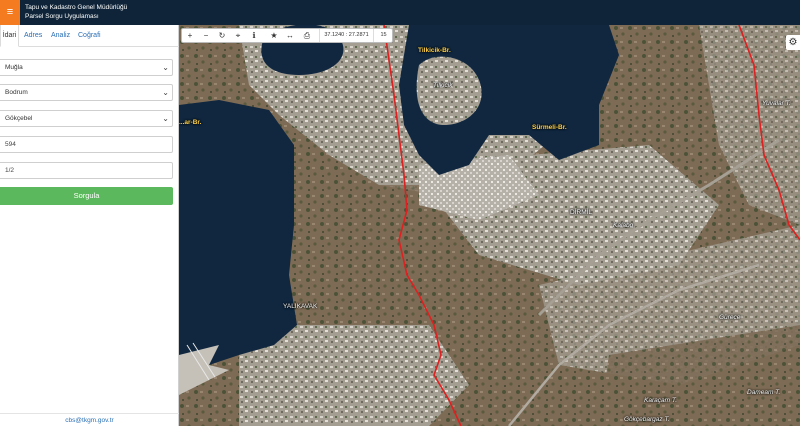  Describe the element at coordinates (86, 92) in the screenshot. I see `district-select: Bodrum ⌄` at that location.